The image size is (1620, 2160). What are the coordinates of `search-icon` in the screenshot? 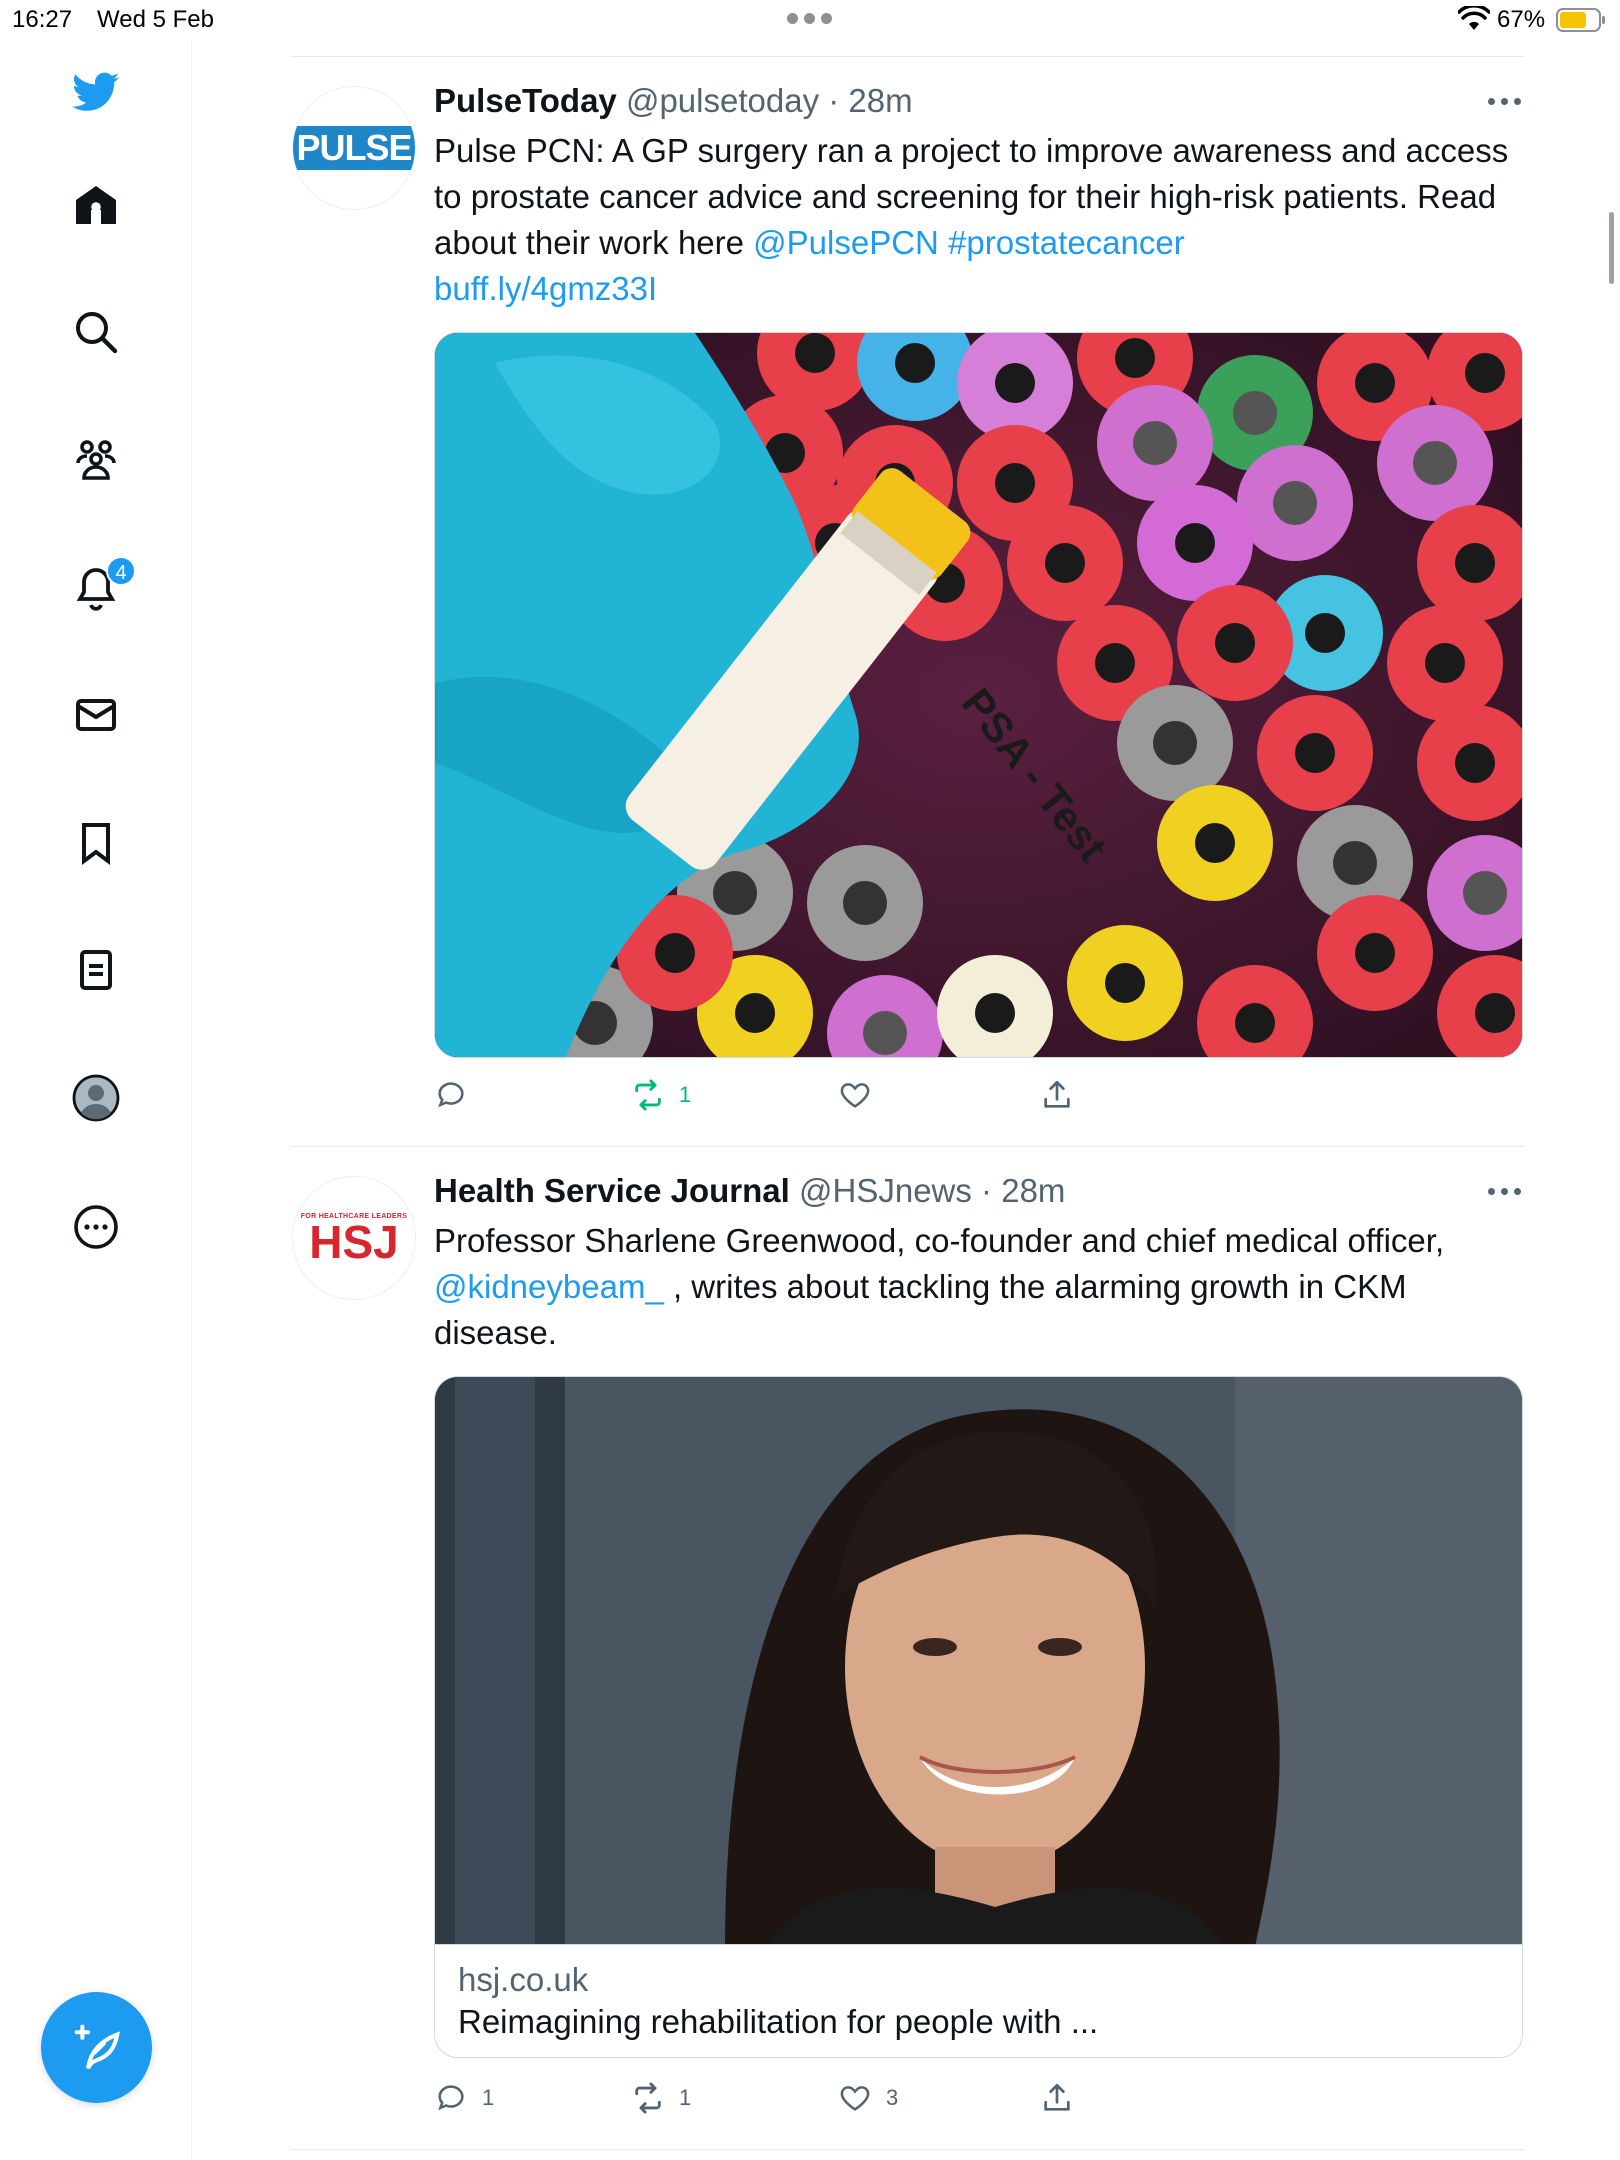 It's located at (96, 332).